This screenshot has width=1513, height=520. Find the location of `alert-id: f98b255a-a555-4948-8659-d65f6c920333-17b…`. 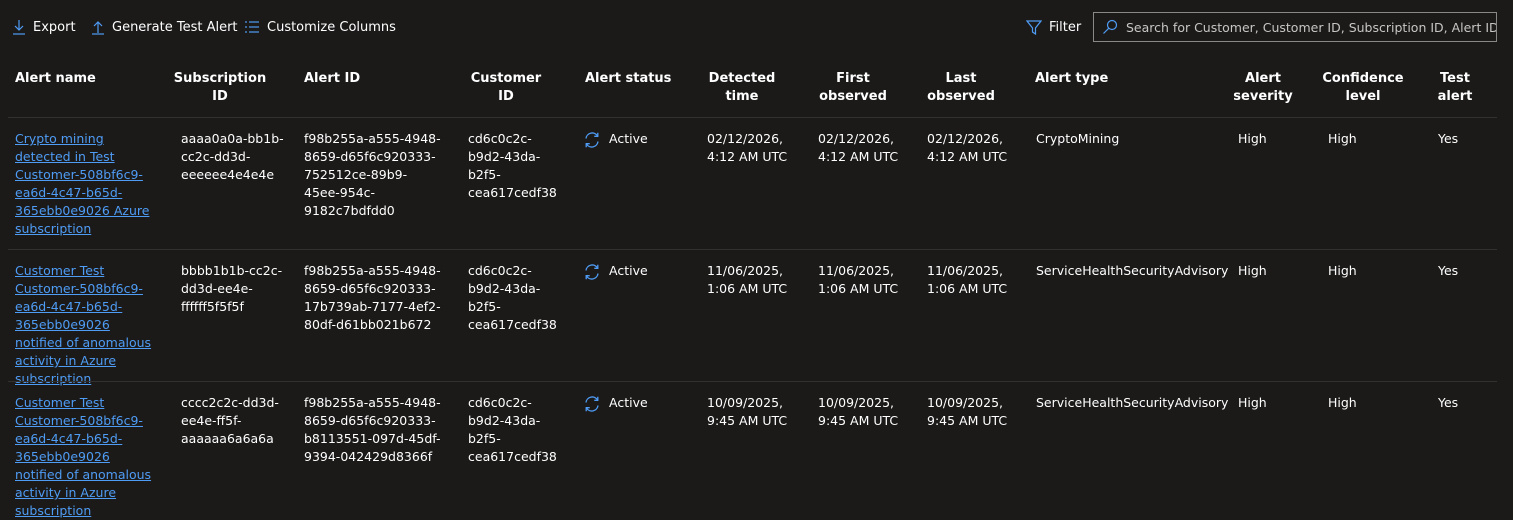

alert-id: f98b255a-a555-4948-8659-d65f6c920333-17b… is located at coordinates (372, 297).